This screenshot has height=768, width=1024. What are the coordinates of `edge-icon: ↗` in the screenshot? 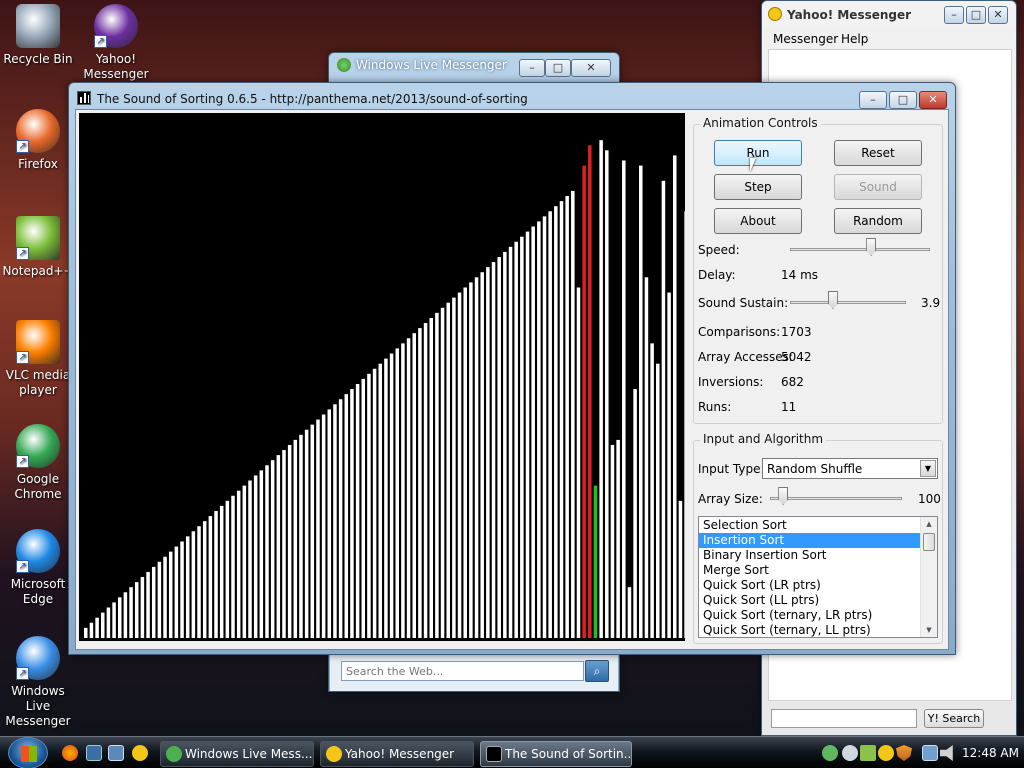 It's located at (38, 551).